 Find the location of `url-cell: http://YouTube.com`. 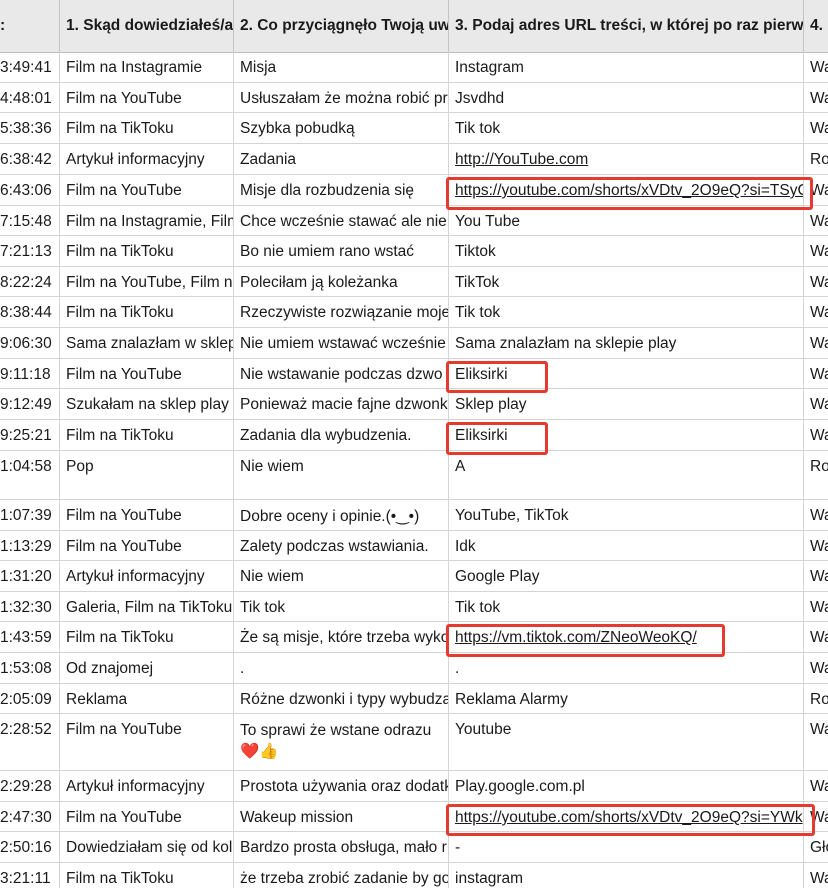

url-cell: http://YouTube.com is located at coordinates (626, 159).